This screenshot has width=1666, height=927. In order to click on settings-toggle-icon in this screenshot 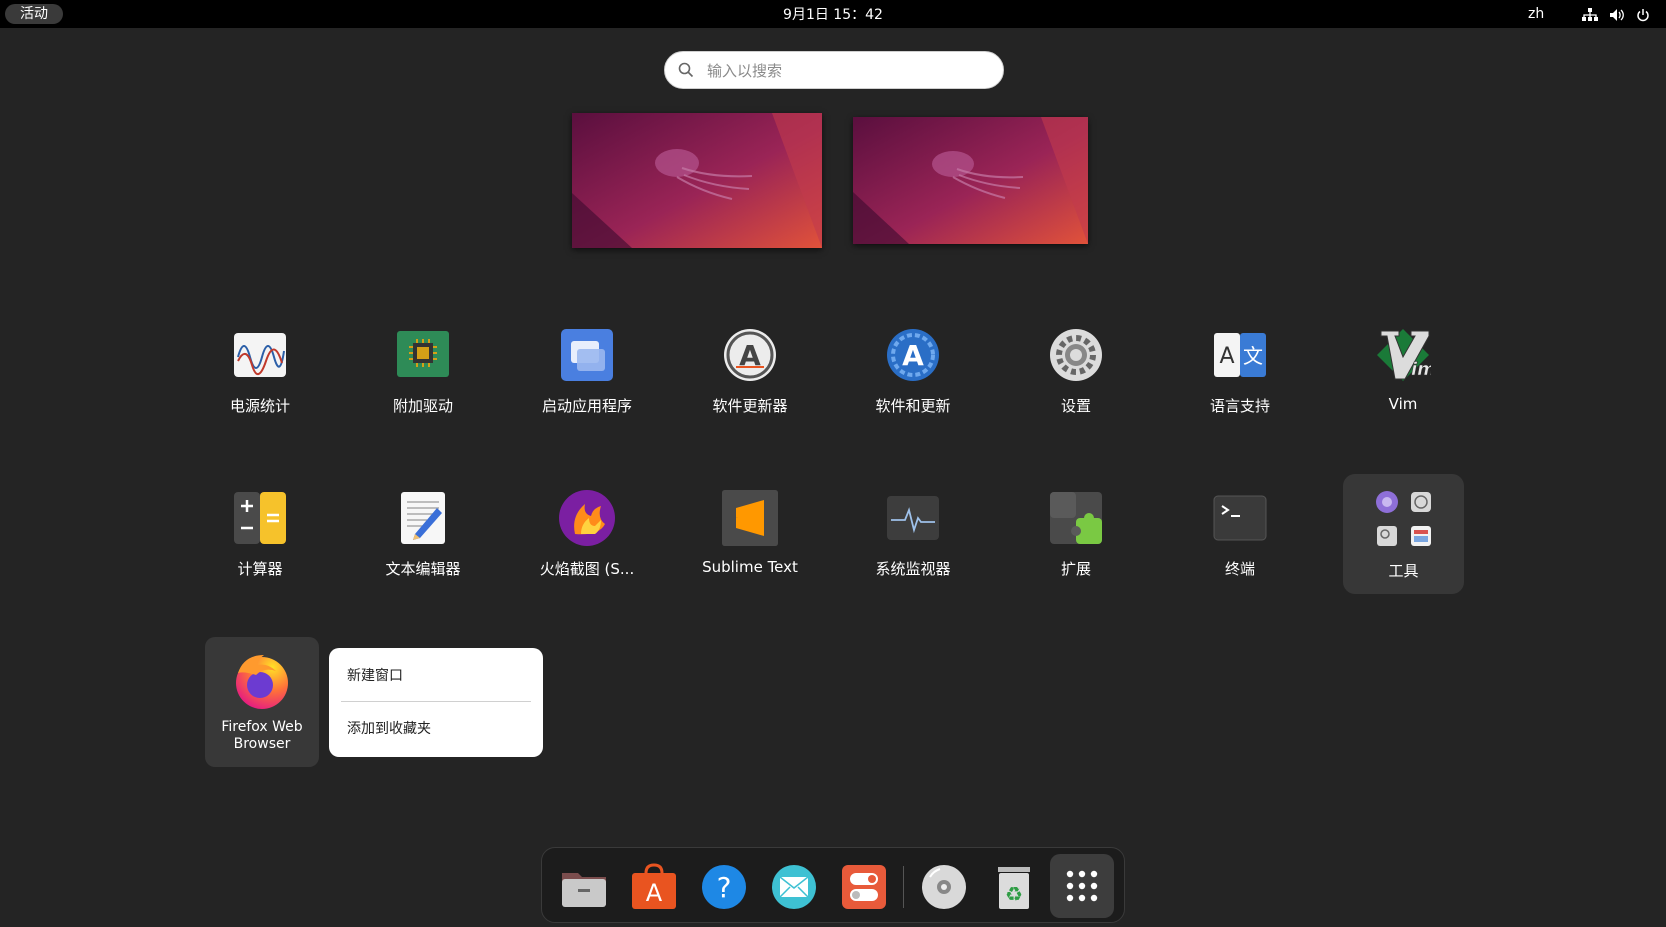, I will do `click(864, 887)`.